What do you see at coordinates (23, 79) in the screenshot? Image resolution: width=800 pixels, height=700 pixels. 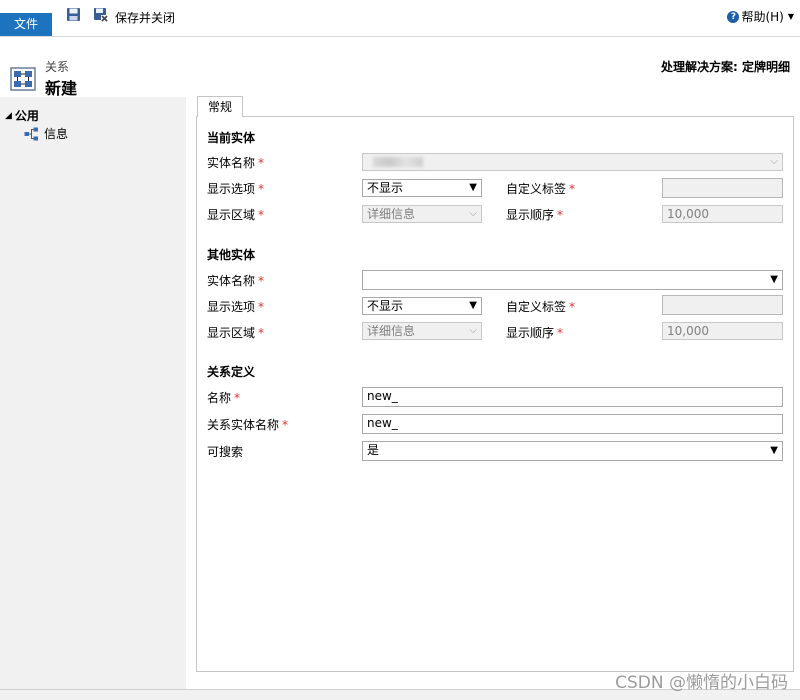 I see `relationship-entity-icon` at bounding box center [23, 79].